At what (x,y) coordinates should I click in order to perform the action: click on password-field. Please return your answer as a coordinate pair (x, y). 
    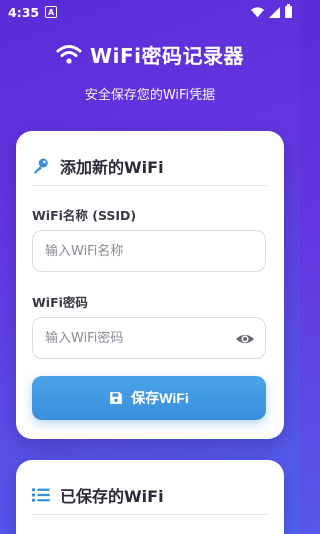
    Looking at the image, I should click on (149, 338).